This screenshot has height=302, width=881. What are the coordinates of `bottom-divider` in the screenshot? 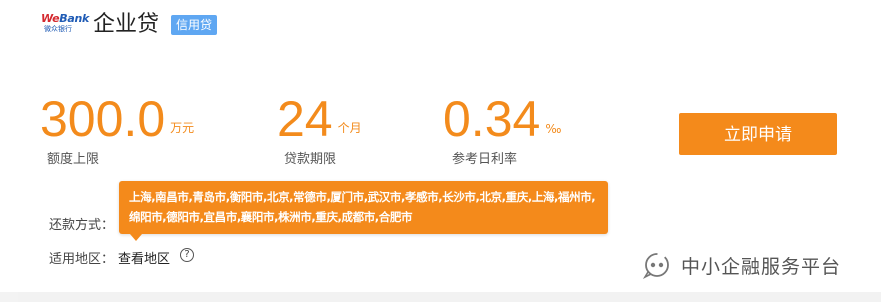 It's located at (449, 297).